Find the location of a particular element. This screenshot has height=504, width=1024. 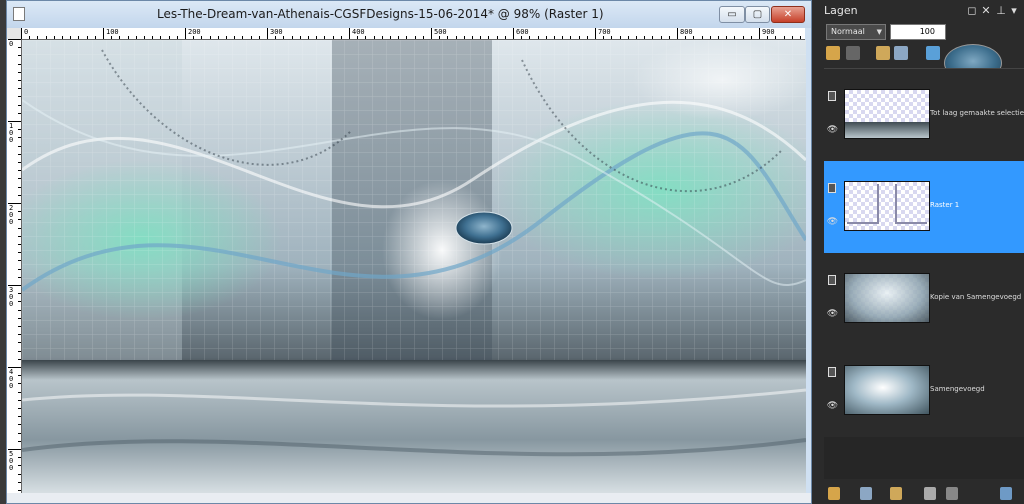

blend-mode-select: Normaal ▼ is located at coordinates (856, 32).